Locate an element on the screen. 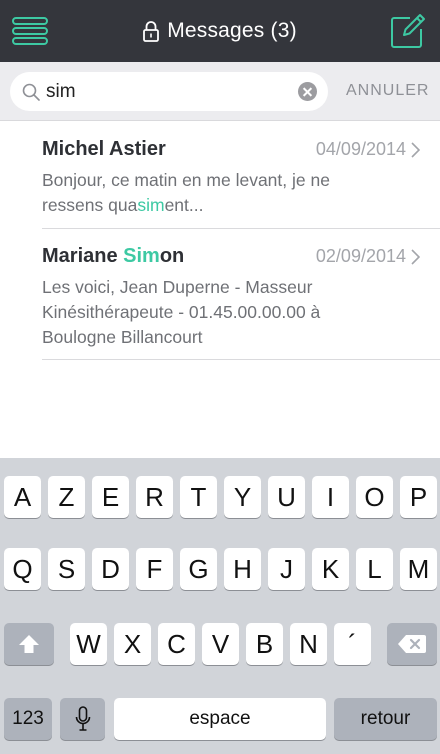  search-field is located at coordinates (169, 91).